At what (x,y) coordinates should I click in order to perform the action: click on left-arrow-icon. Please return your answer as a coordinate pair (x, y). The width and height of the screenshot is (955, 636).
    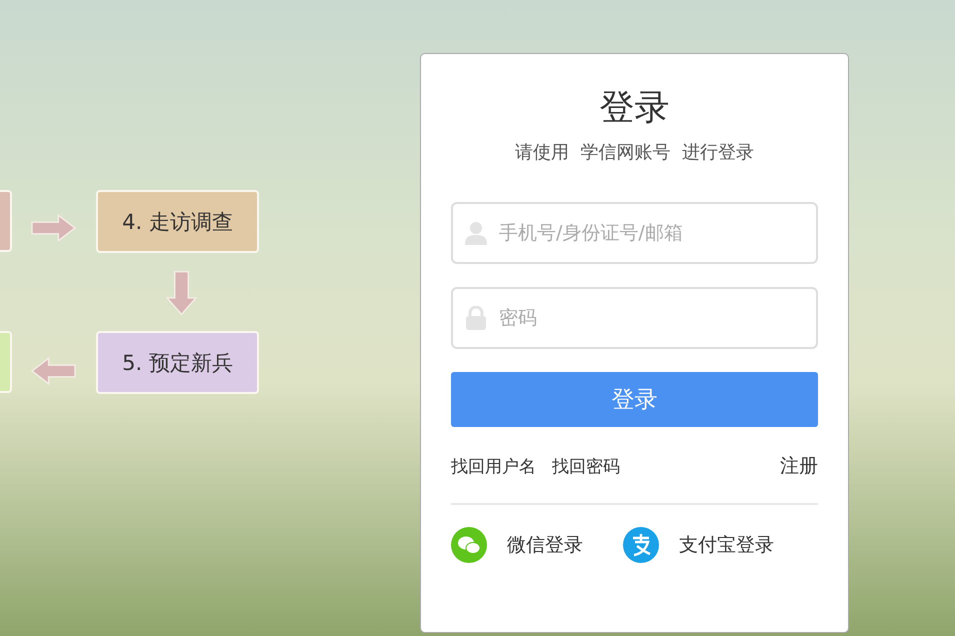
    Looking at the image, I should click on (53, 371).